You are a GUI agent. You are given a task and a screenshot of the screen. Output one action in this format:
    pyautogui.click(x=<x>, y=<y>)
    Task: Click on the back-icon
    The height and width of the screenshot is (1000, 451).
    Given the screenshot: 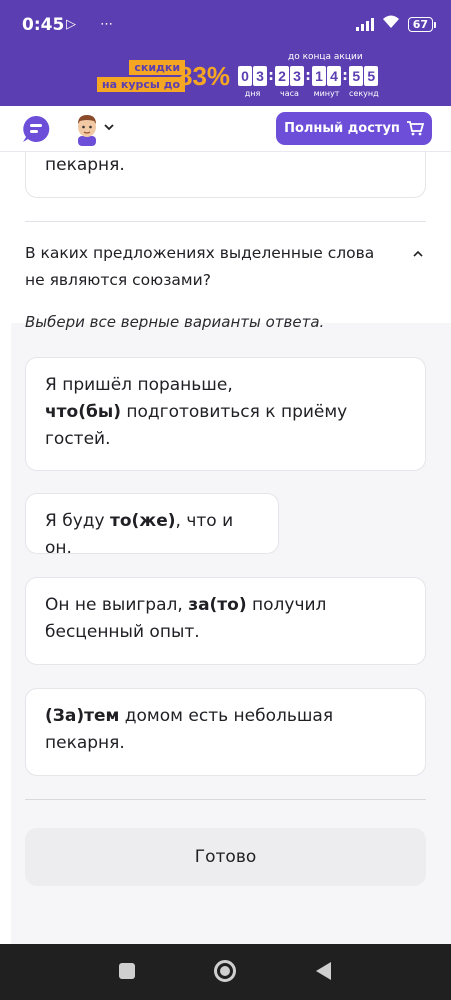 What is the action you would take?
    pyautogui.click(x=323, y=971)
    